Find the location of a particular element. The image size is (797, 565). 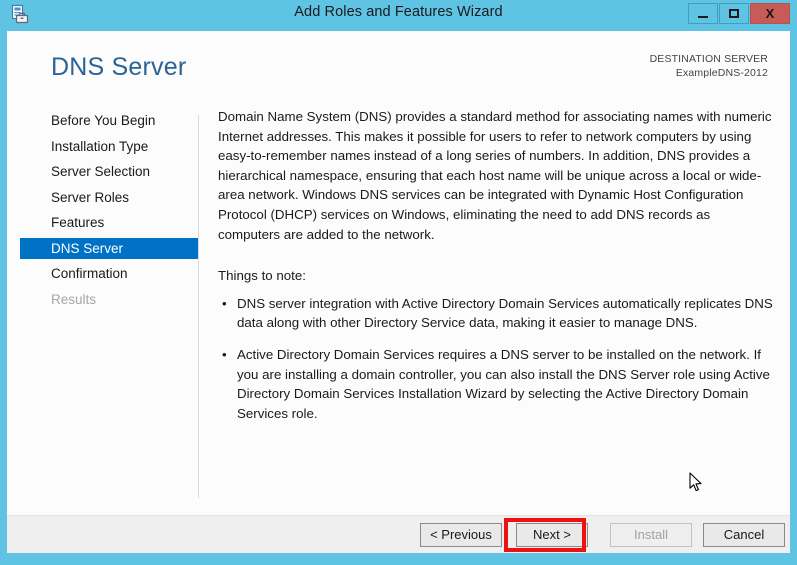

sidebar-item-results: Results is located at coordinates (74, 299).